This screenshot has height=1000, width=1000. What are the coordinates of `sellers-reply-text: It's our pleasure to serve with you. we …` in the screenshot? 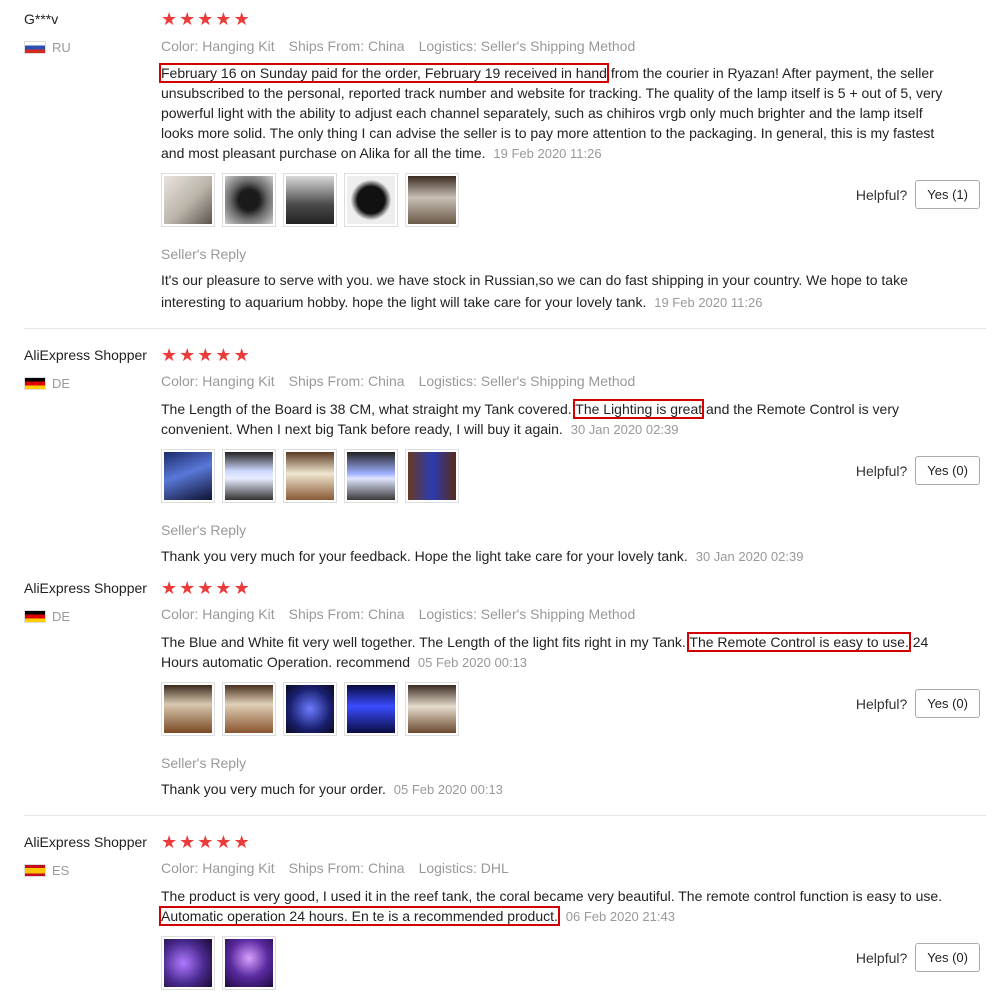 It's located at (541, 291).